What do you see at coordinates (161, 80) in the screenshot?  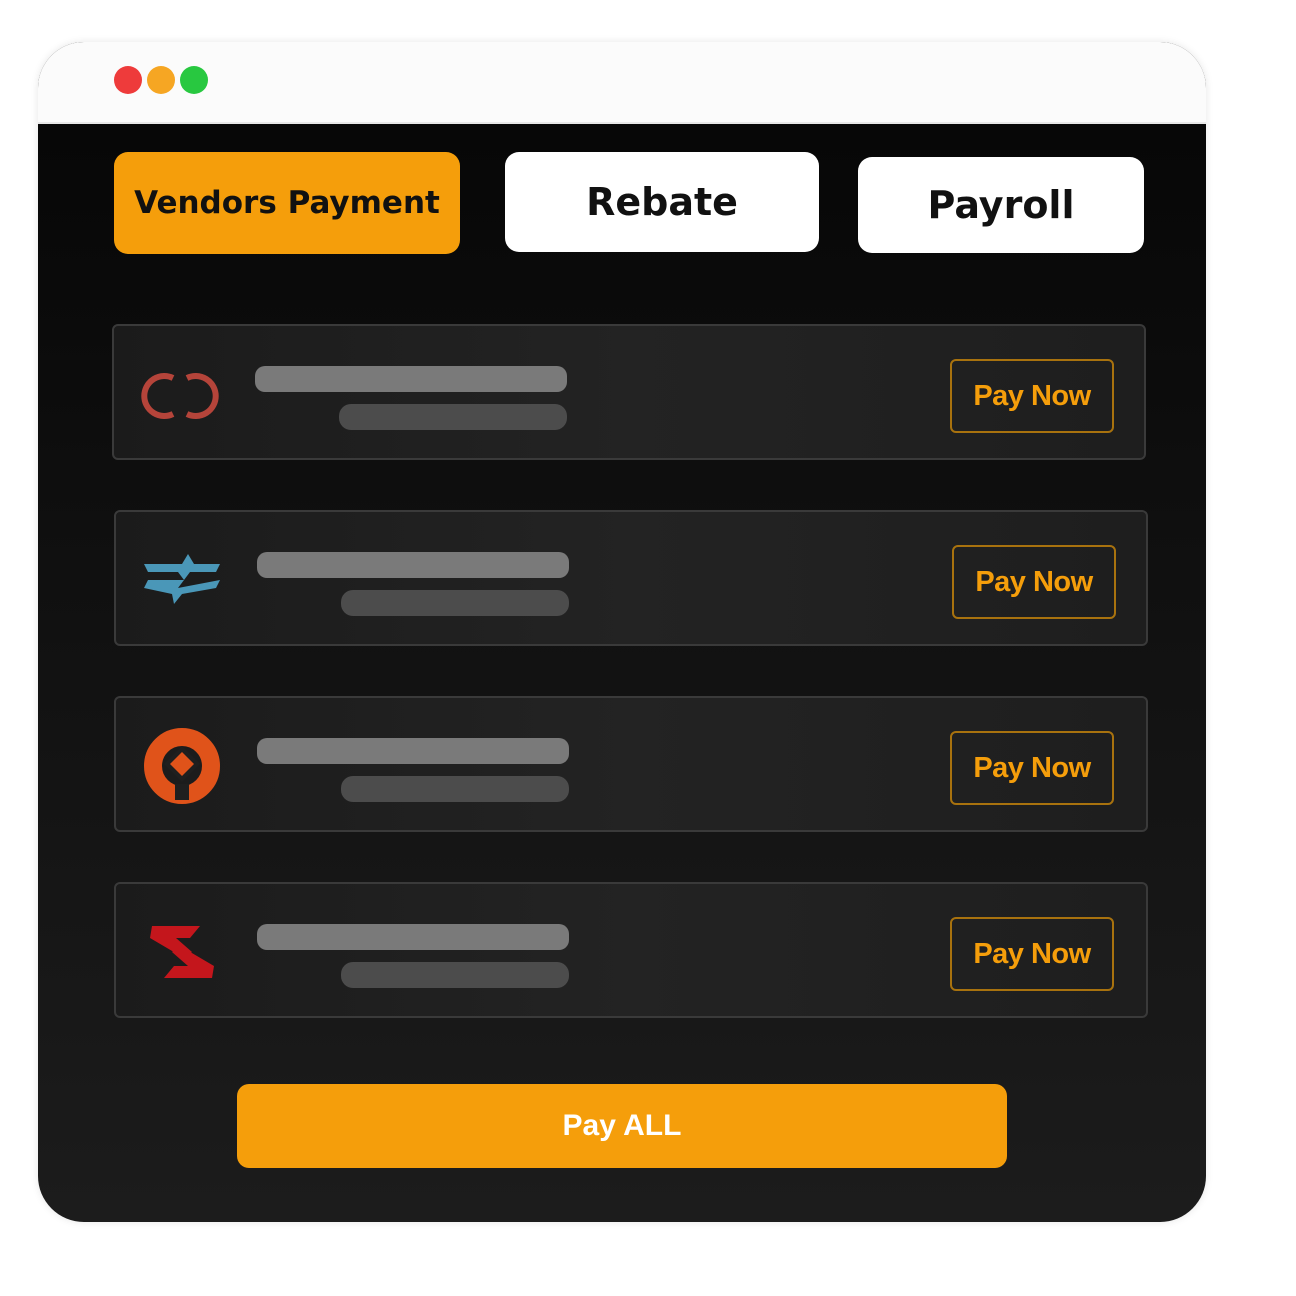 I see `minimize-window-button` at bounding box center [161, 80].